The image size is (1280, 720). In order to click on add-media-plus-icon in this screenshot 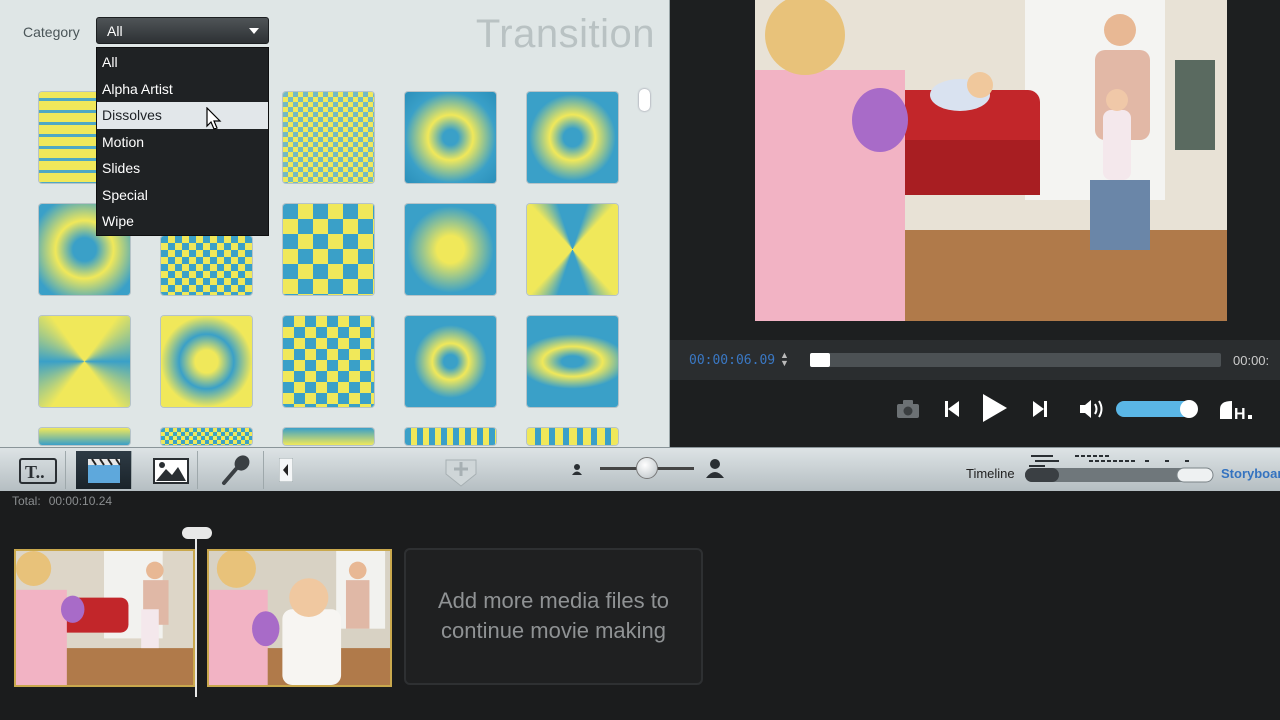, I will do `click(461, 469)`.